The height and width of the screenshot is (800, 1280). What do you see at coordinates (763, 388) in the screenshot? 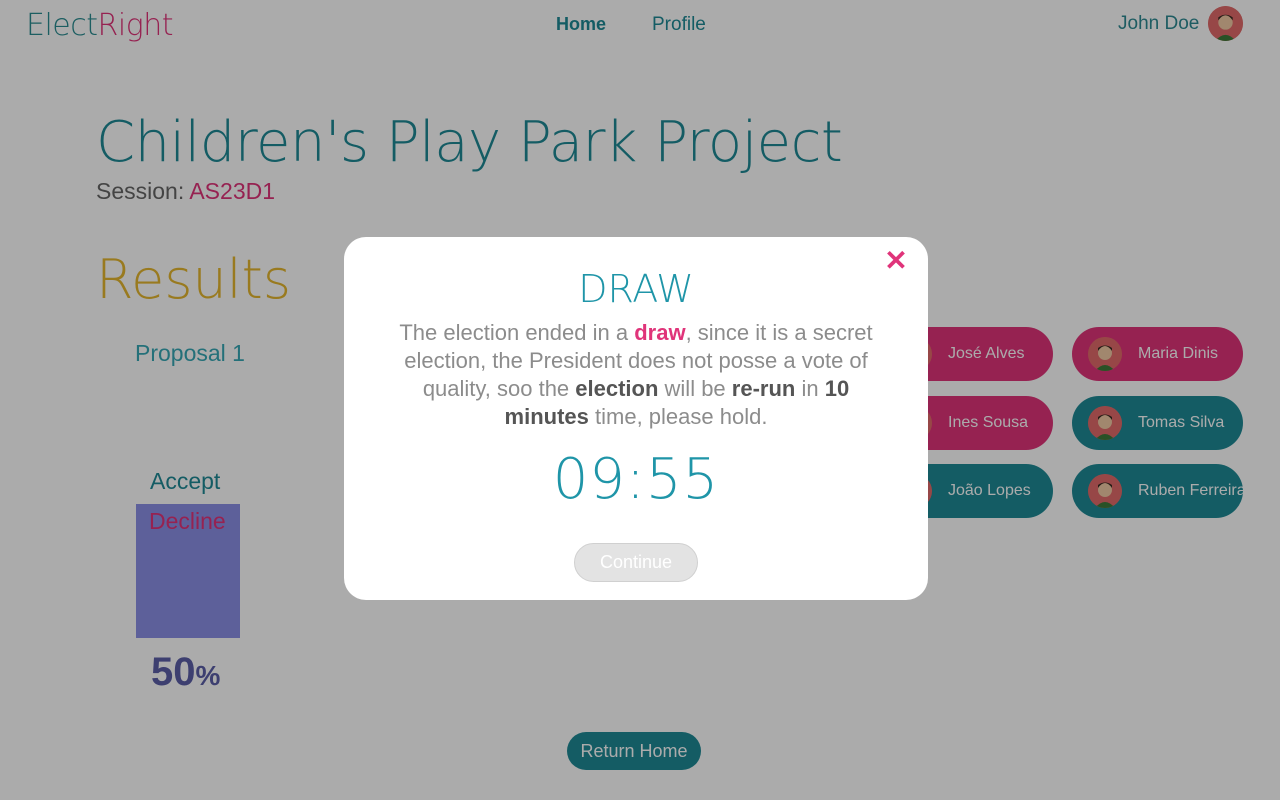
I see `highlight-rerun: re-run` at bounding box center [763, 388].